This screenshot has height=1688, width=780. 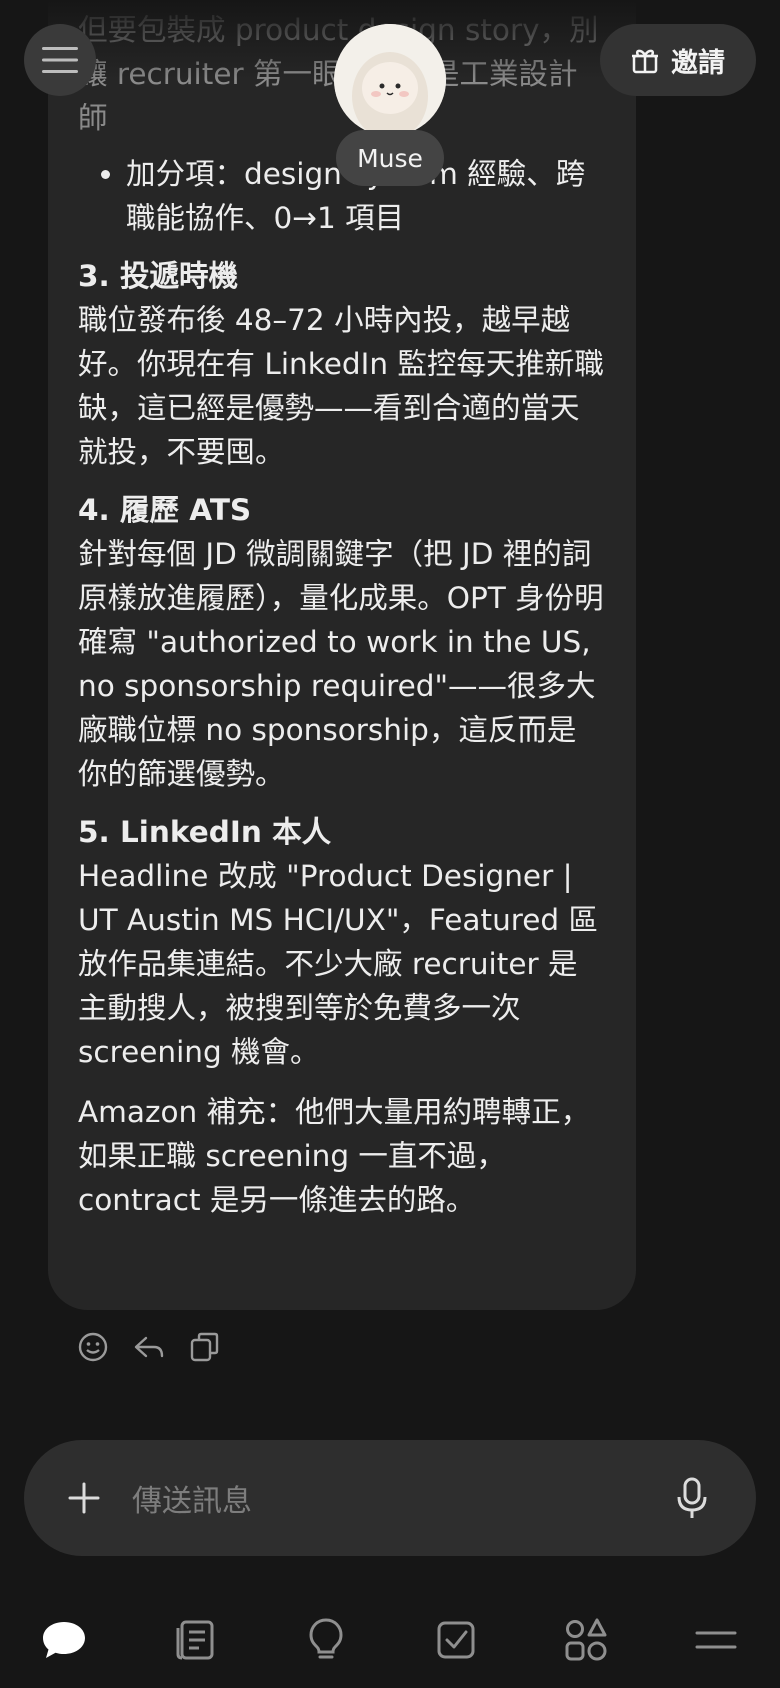 I want to click on invite-button: 邀請, so click(x=678, y=60).